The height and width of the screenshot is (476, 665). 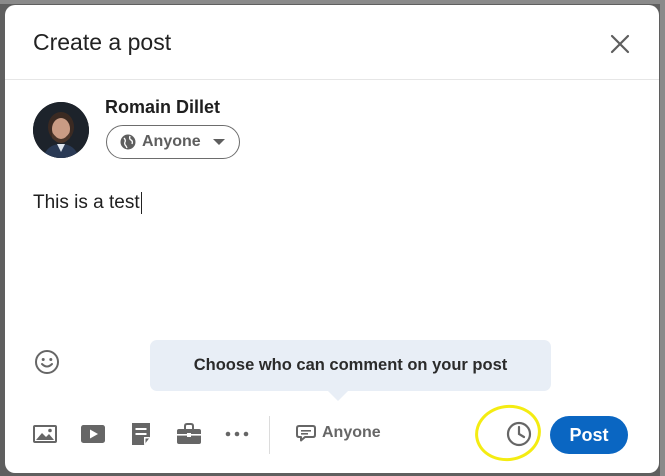 I want to click on briefcase-icon, so click(x=189, y=433).